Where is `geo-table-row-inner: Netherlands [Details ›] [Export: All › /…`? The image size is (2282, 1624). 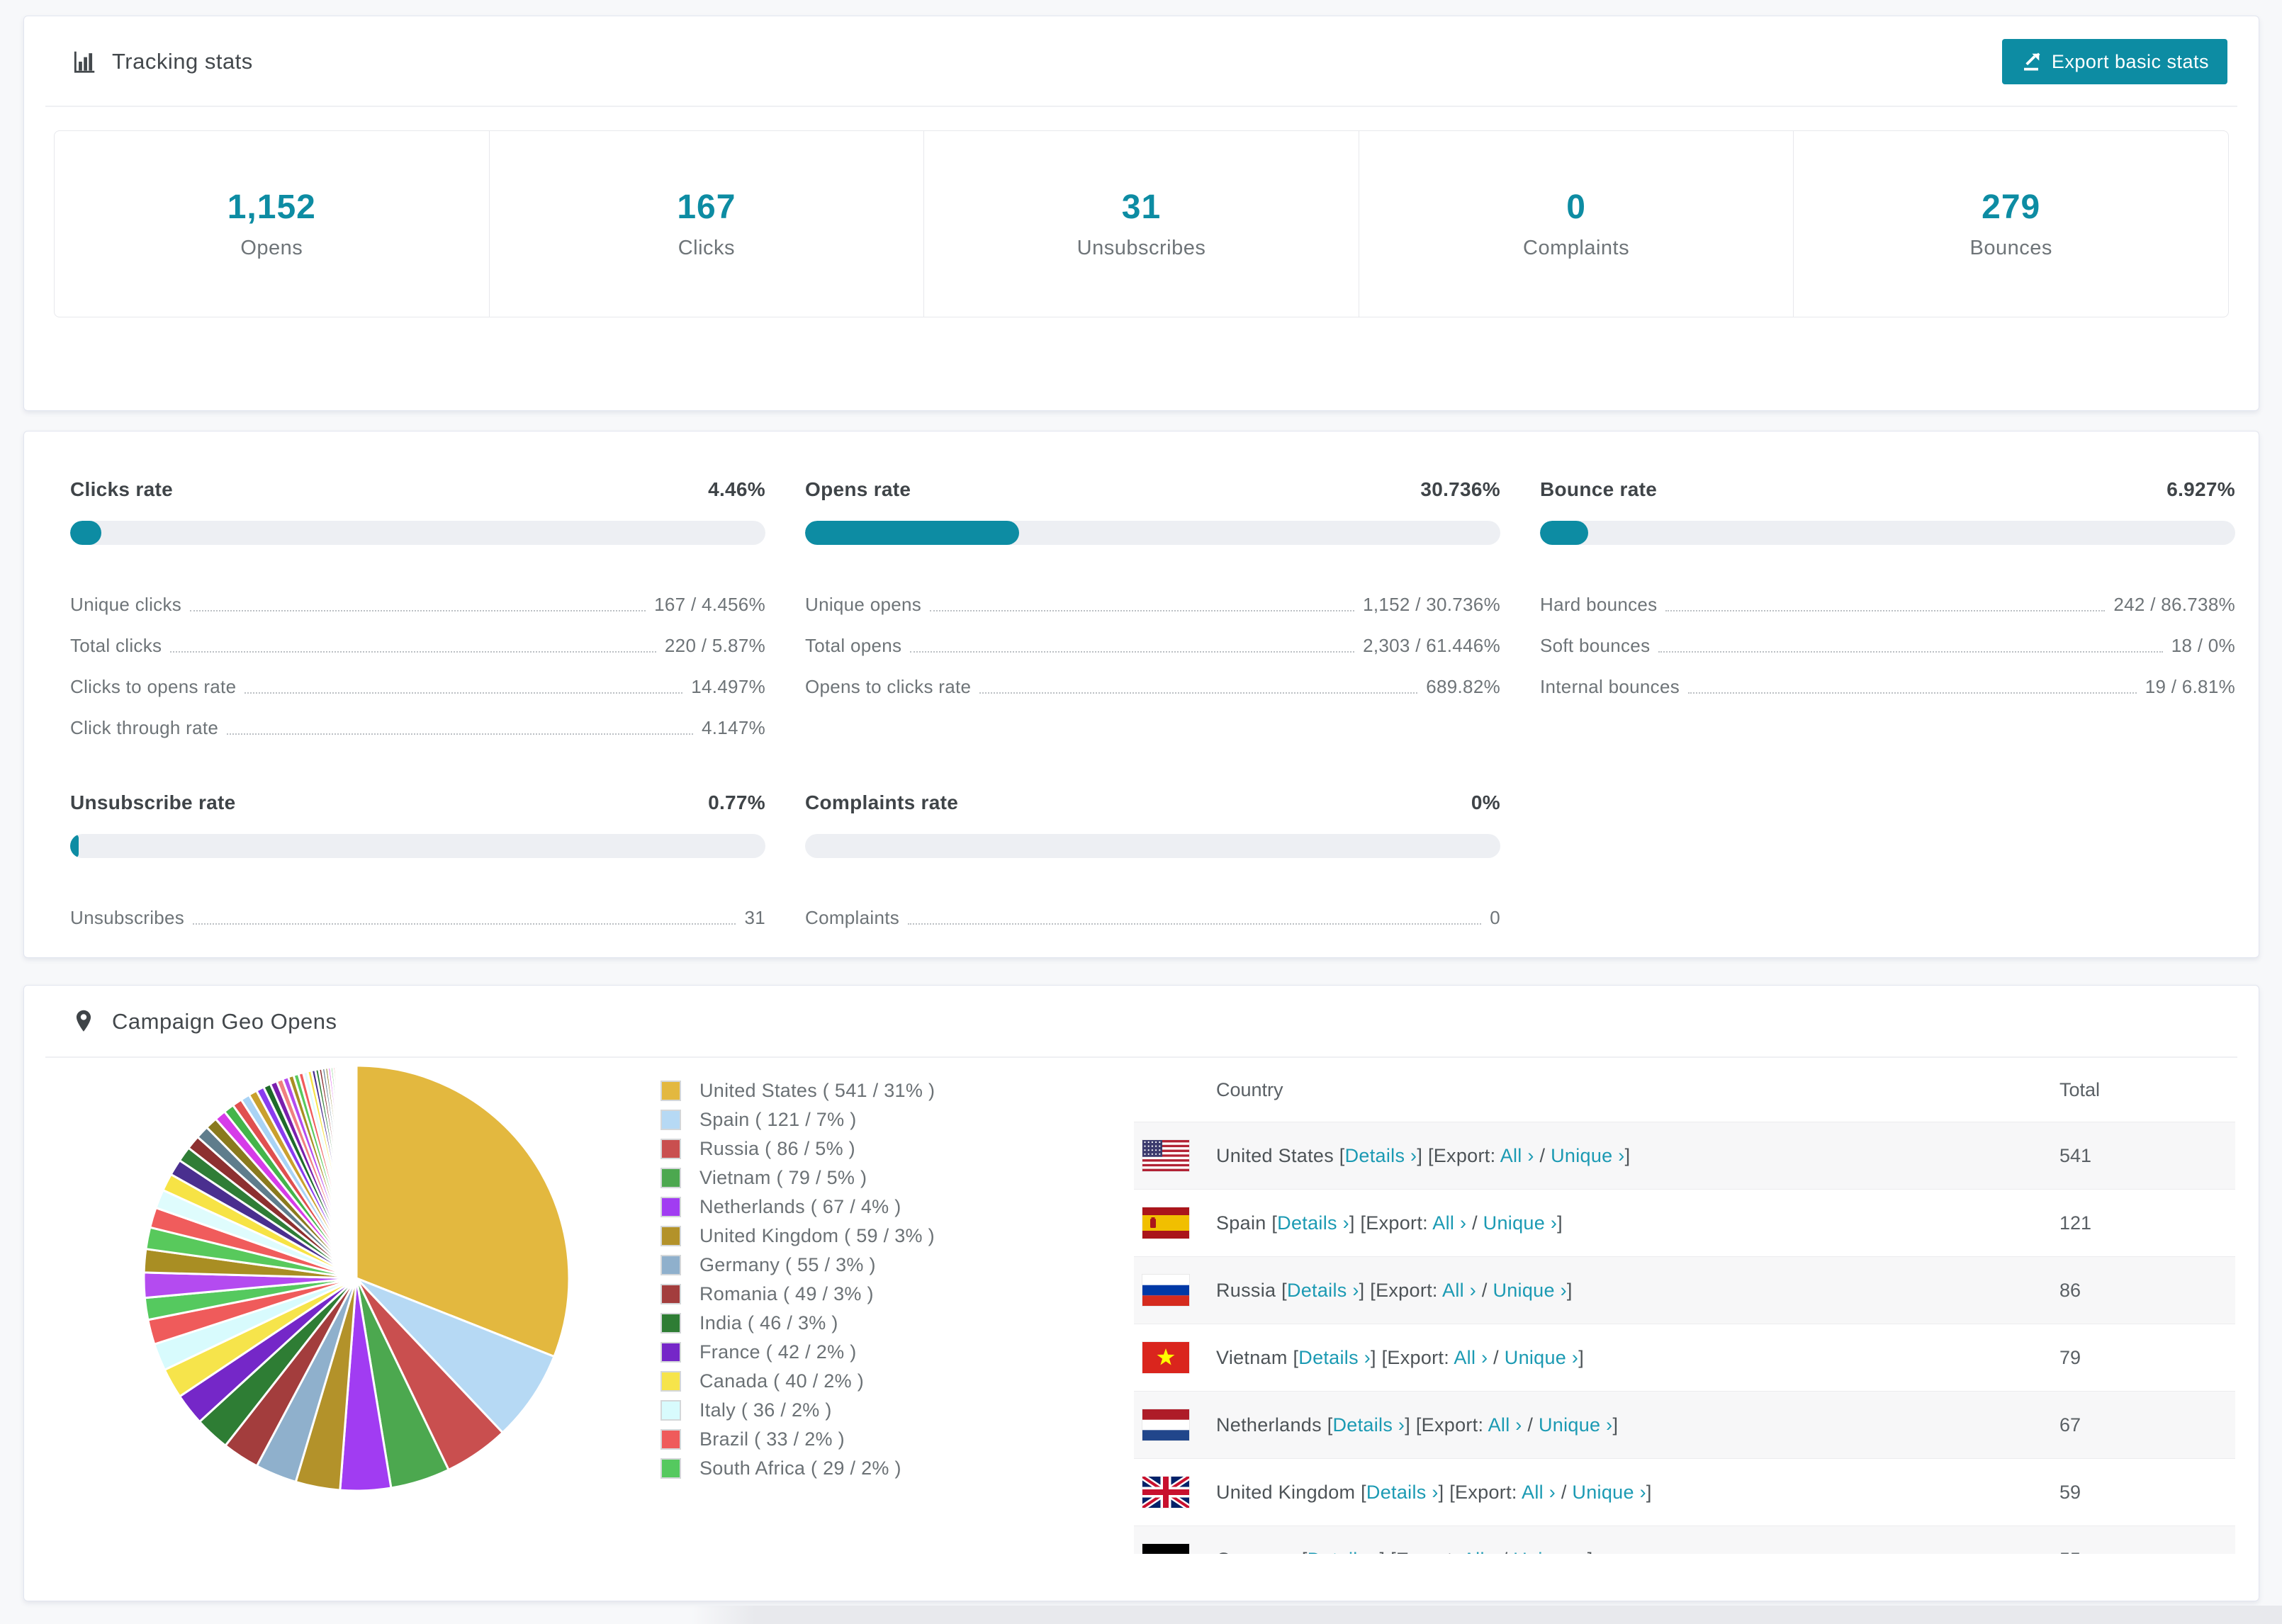 geo-table-row-inner: Netherlands [Details ›] [Export: All › /… is located at coordinates (1684, 1425).